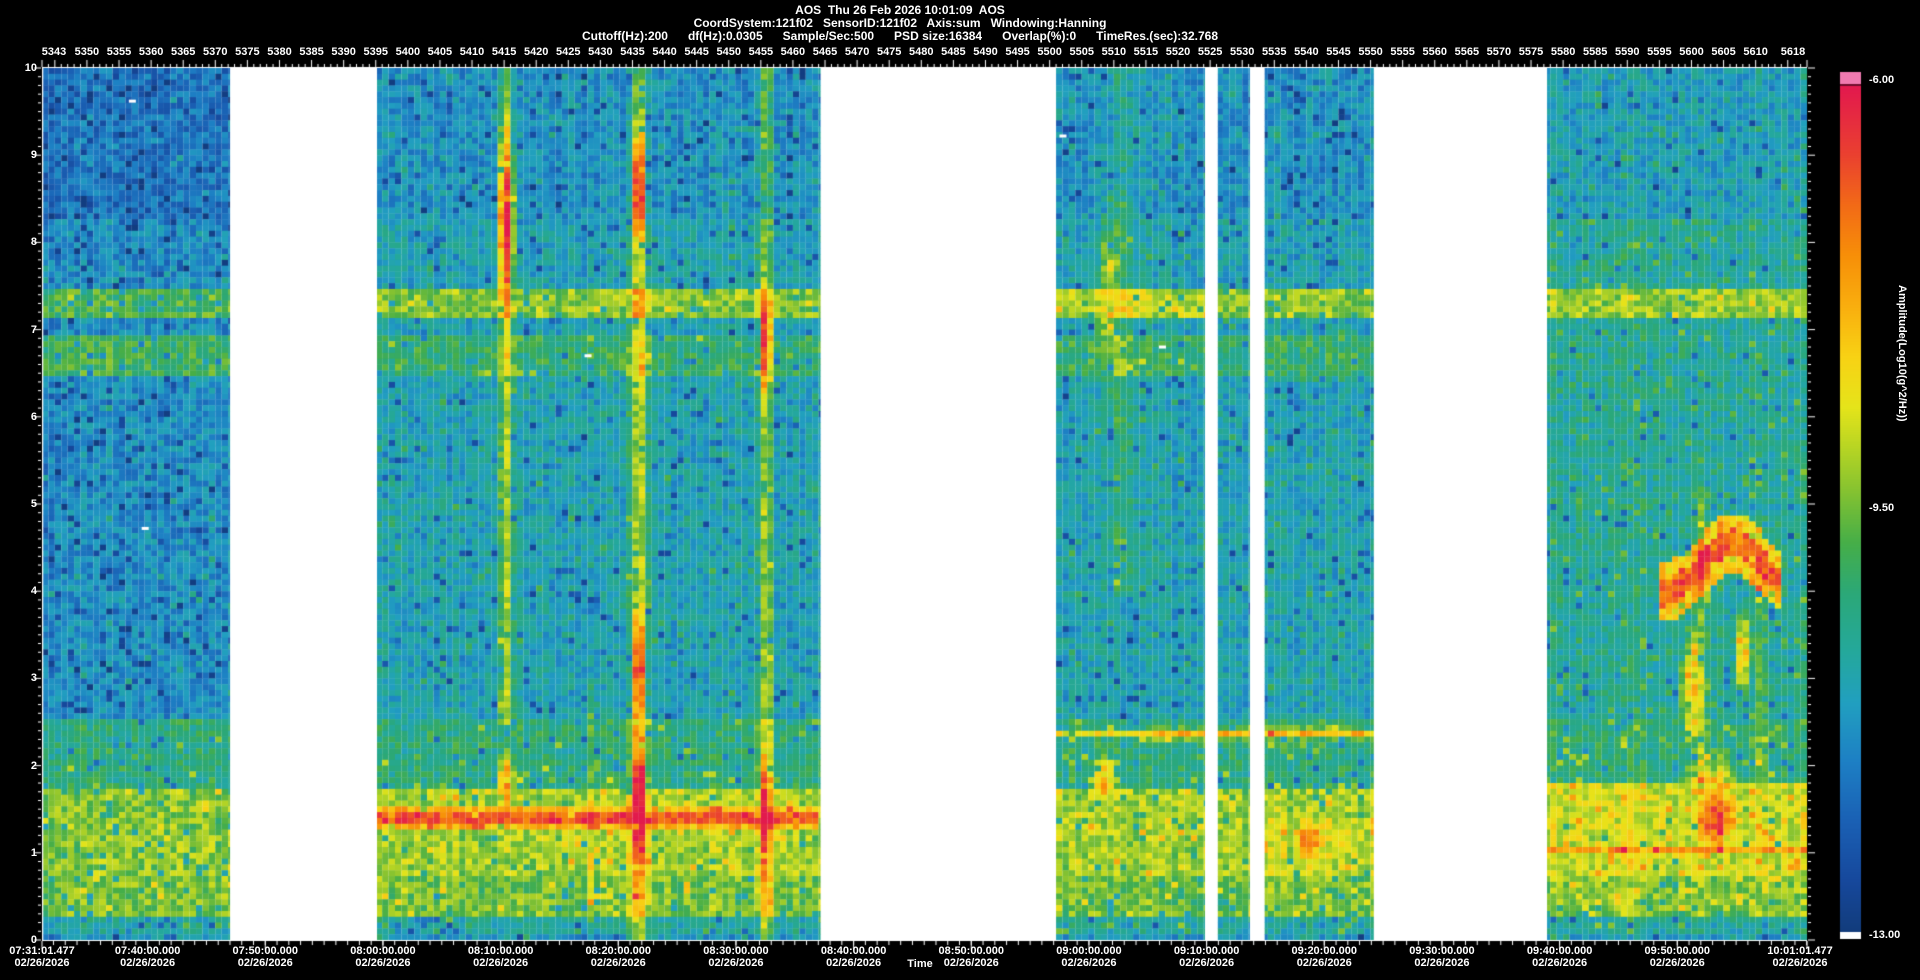 The height and width of the screenshot is (980, 1920). What do you see at coordinates (1467, 52) in the screenshot?
I see `top-axis-tick-label: 5565` at bounding box center [1467, 52].